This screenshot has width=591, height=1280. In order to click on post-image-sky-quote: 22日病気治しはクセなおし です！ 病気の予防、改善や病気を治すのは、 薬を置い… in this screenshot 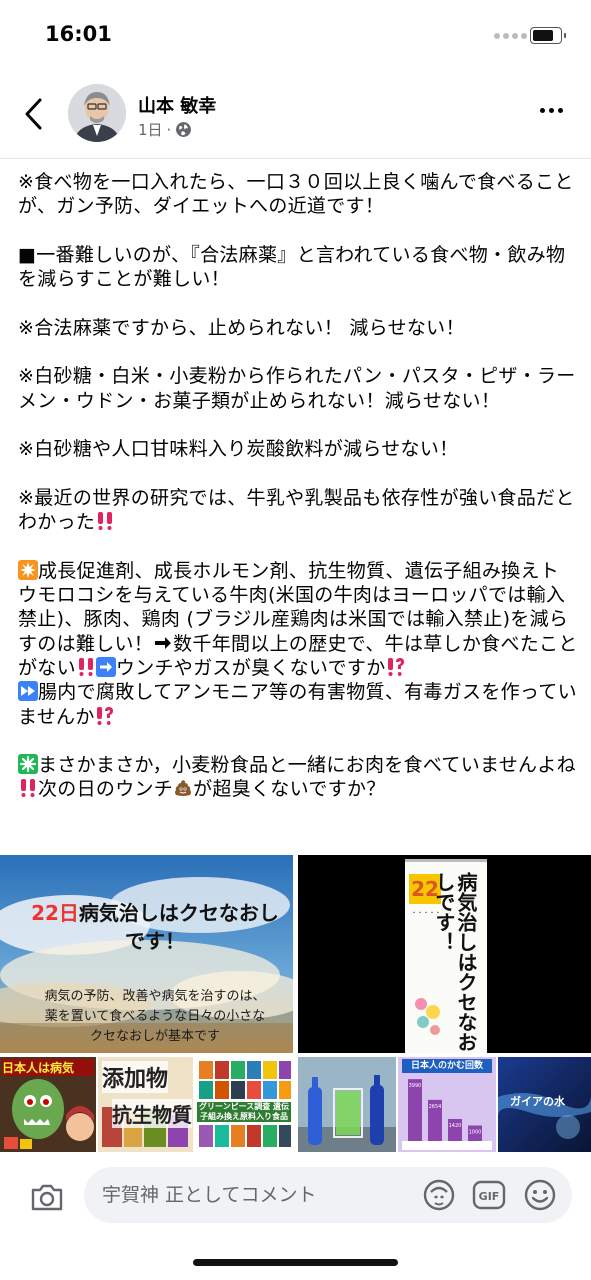, I will do `click(146, 954)`.